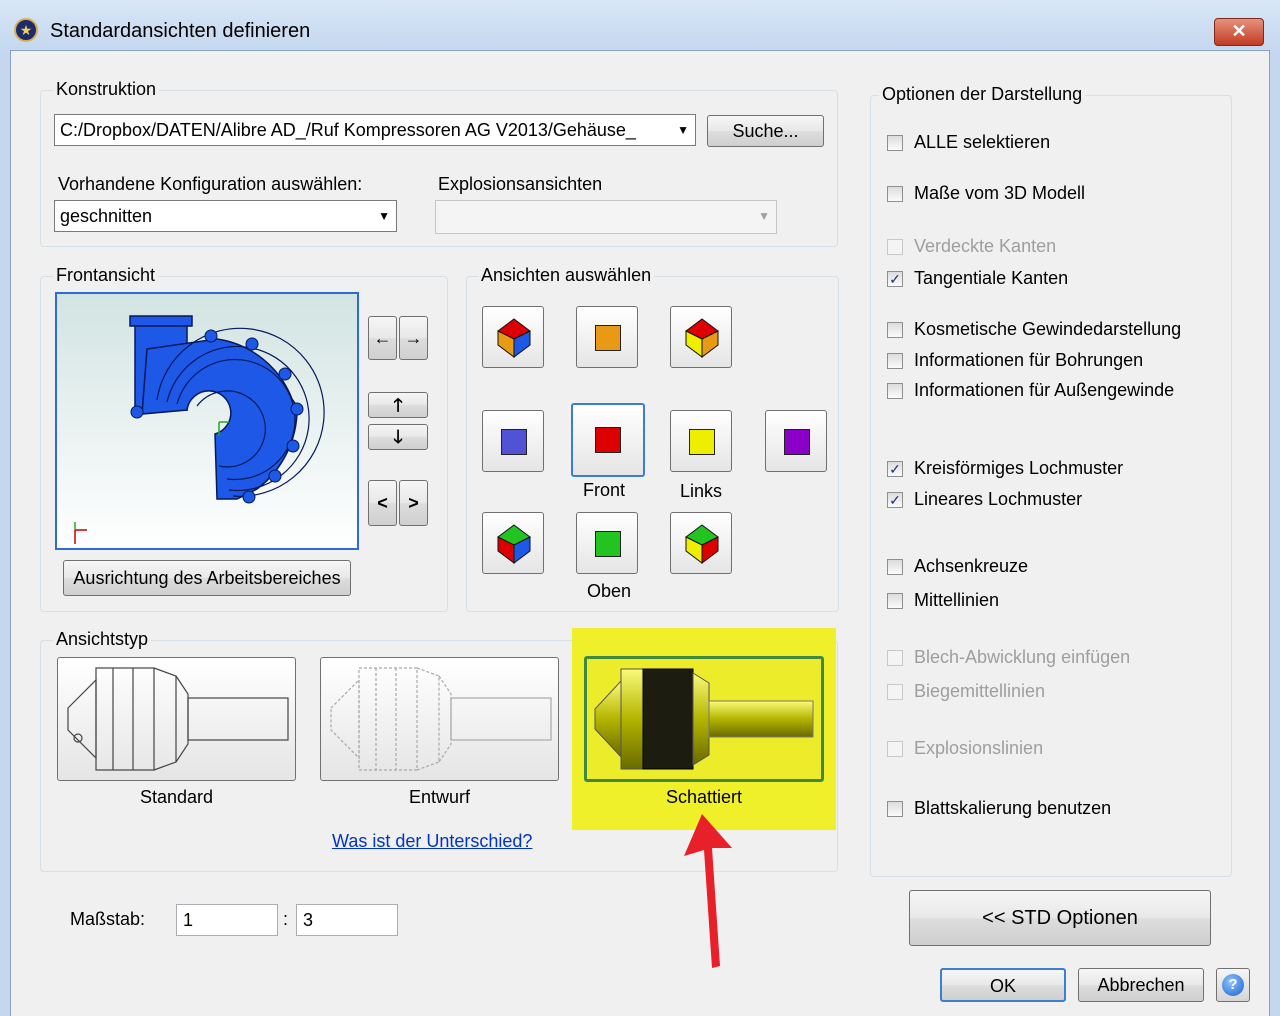  What do you see at coordinates (102, 639) in the screenshot?
I see `view-type-group-label: Ansichtstyp` at bounding box center [102, 639].